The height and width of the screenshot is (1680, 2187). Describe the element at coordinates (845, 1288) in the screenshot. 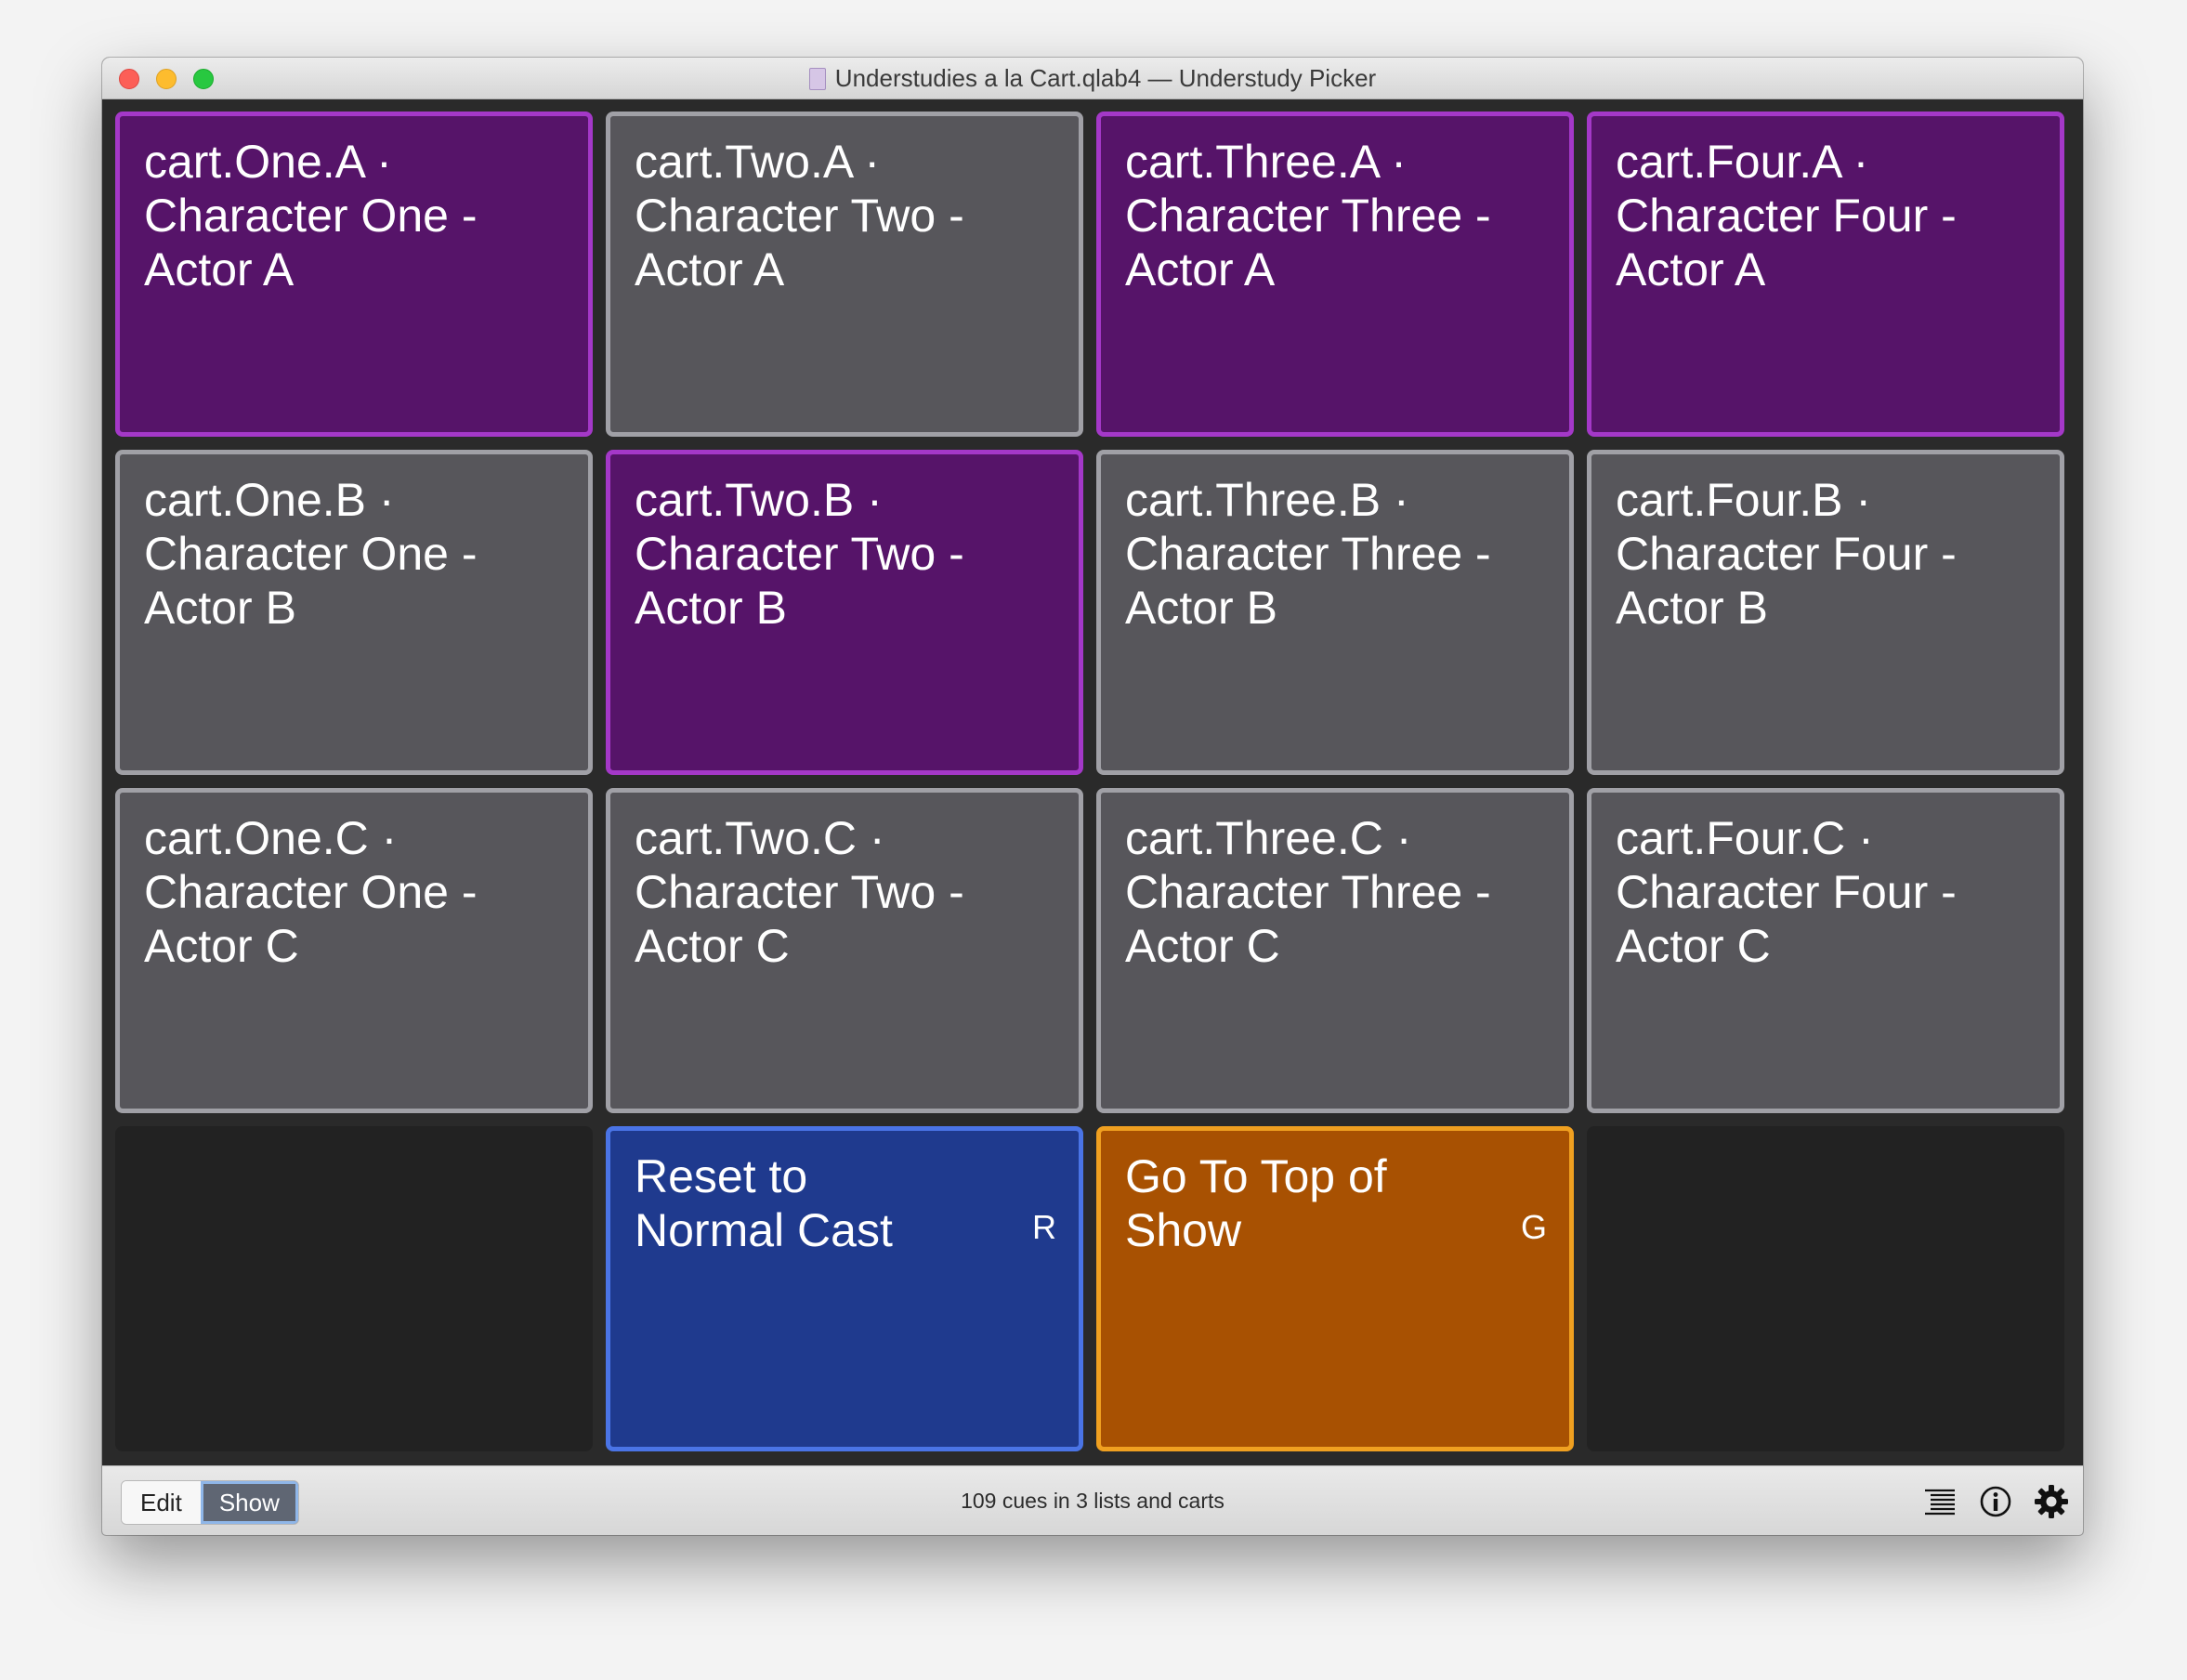

I see `reset-cast-cue: Reset to Normal Cast R` at that location.